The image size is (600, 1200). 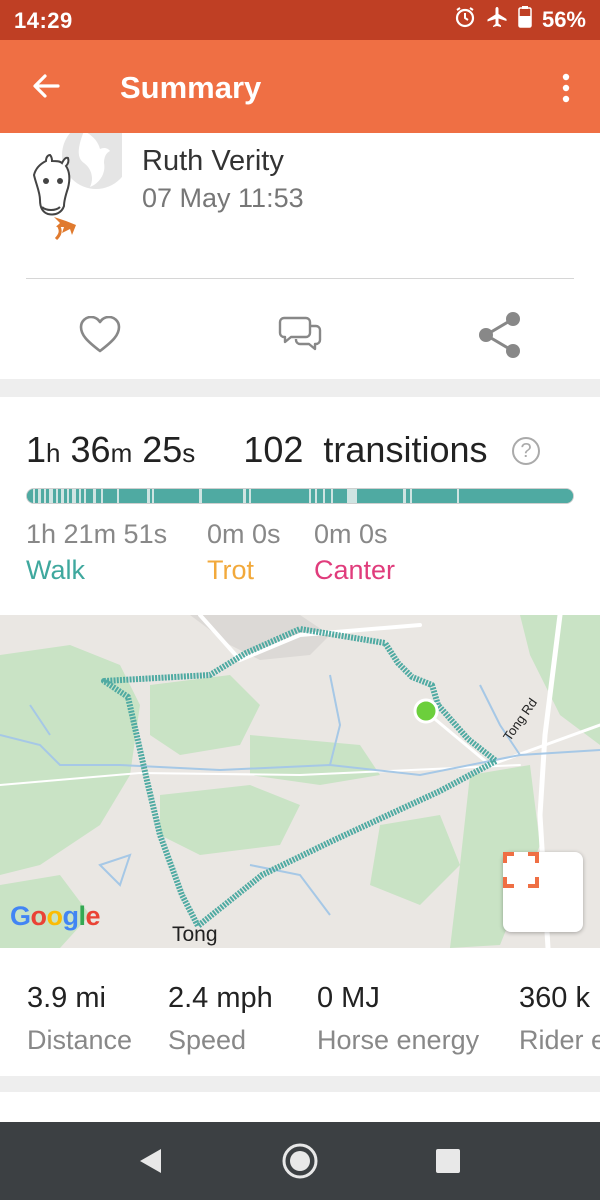 I want to click on place-label-tong: Tong, so click(x=195, y=934).